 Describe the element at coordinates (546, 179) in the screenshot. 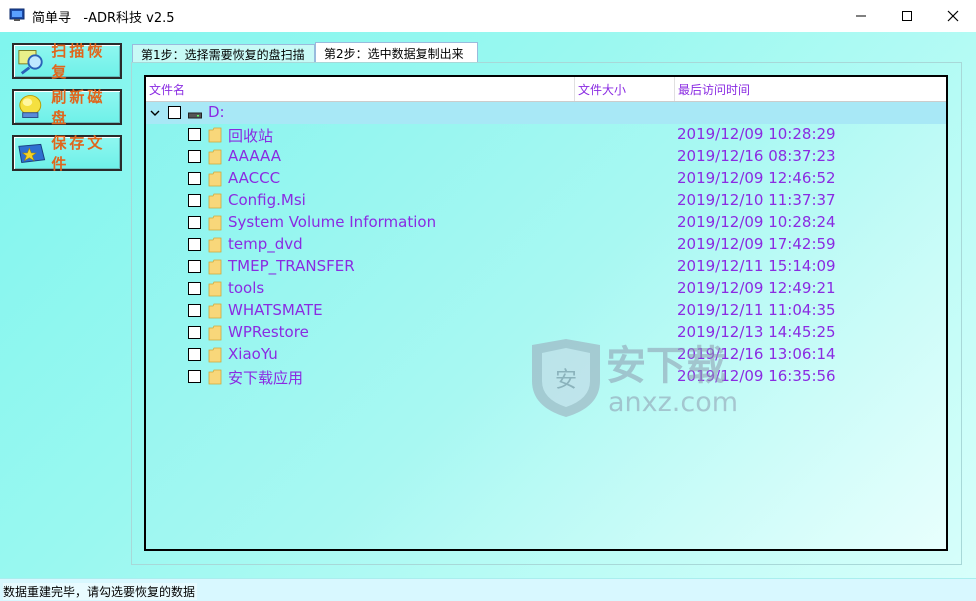

I see `tree-row: AACCC 2019/12/09 12:46:52` at that location.